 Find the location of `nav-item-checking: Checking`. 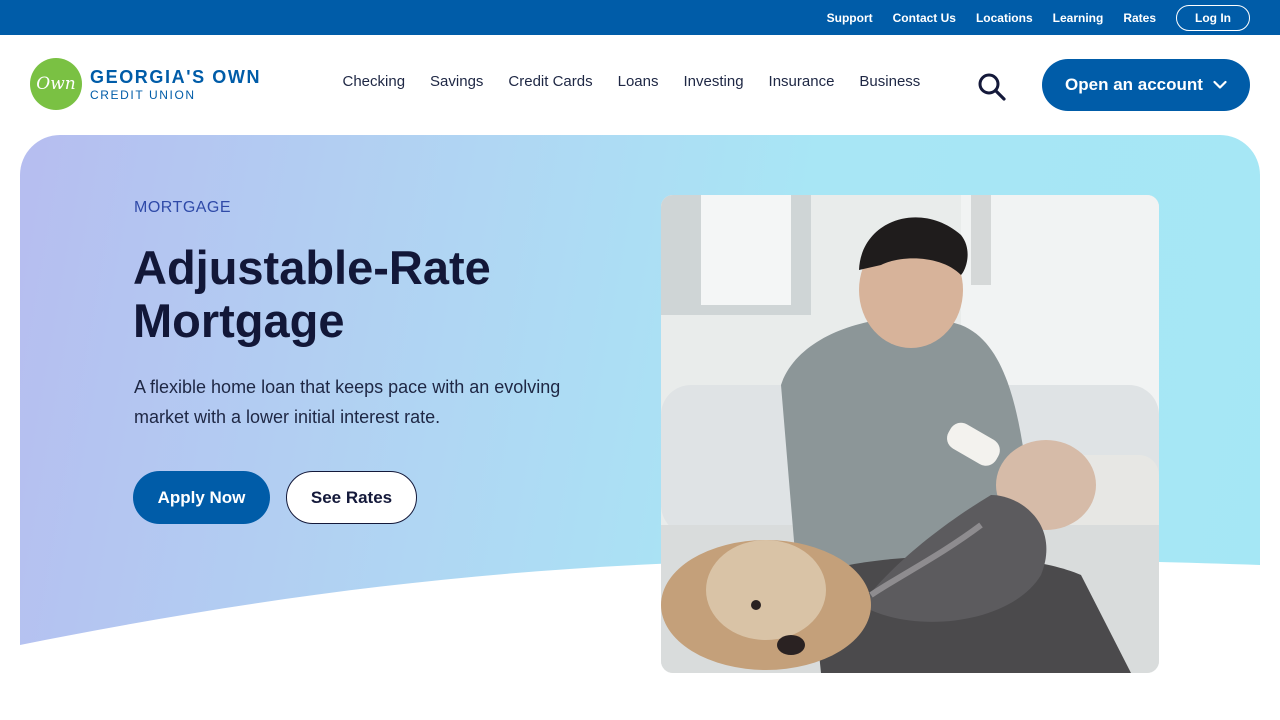

nav-item-checking: Checking is located at coordinates (374, 81).